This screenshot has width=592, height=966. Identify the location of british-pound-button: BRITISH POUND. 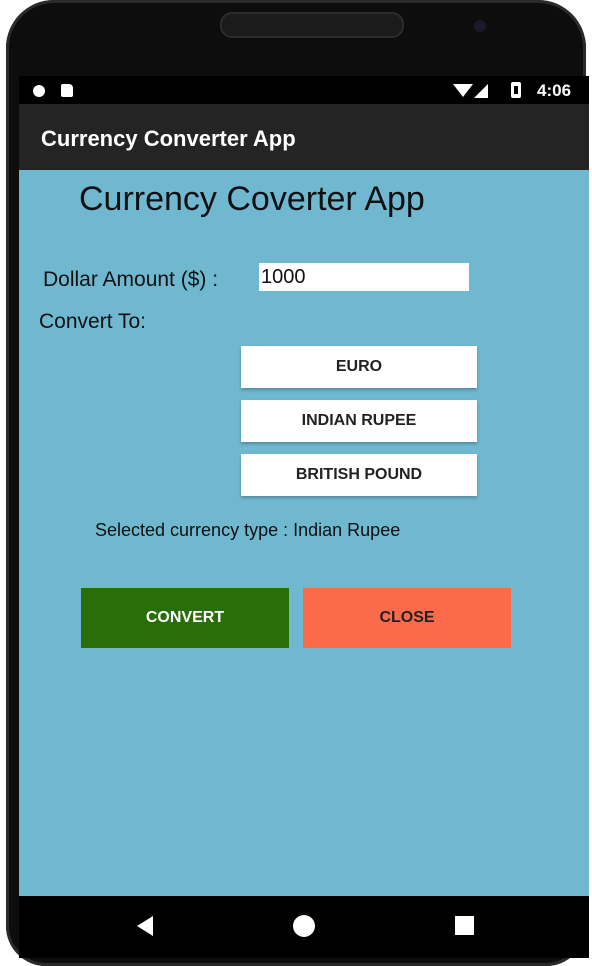
(359, 475).